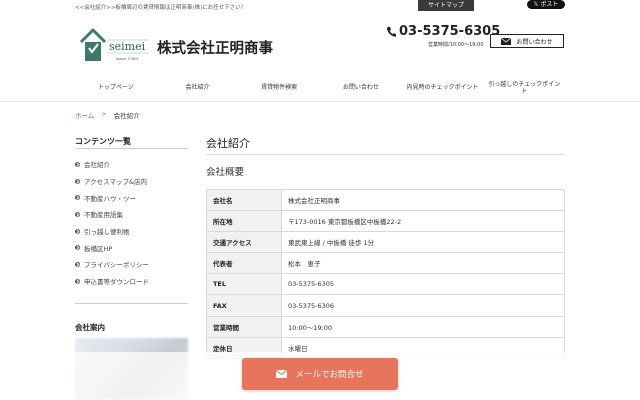  Describe the element at coordinates (116, 88) in the screenshot. I see `nav-item-top: トップページ` at that location.